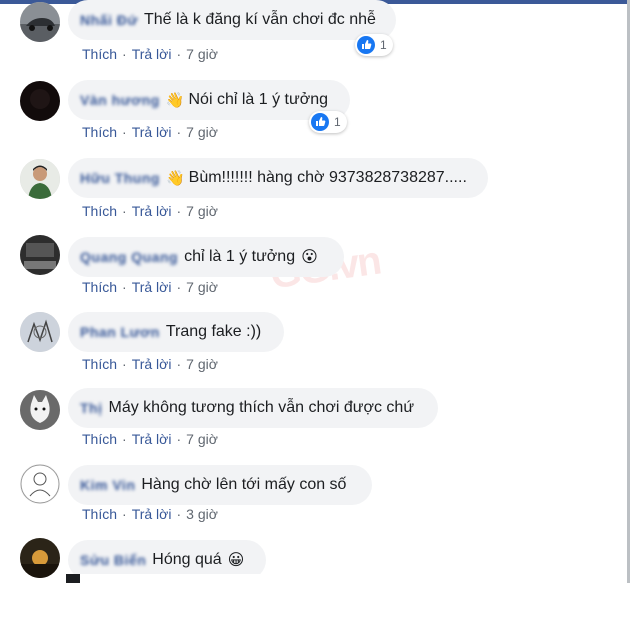 This screenshot has height=618, width=630. Describe the element at coordinates (91, 408) in the screenshot. I see `commenter-name: Thị` at that location.